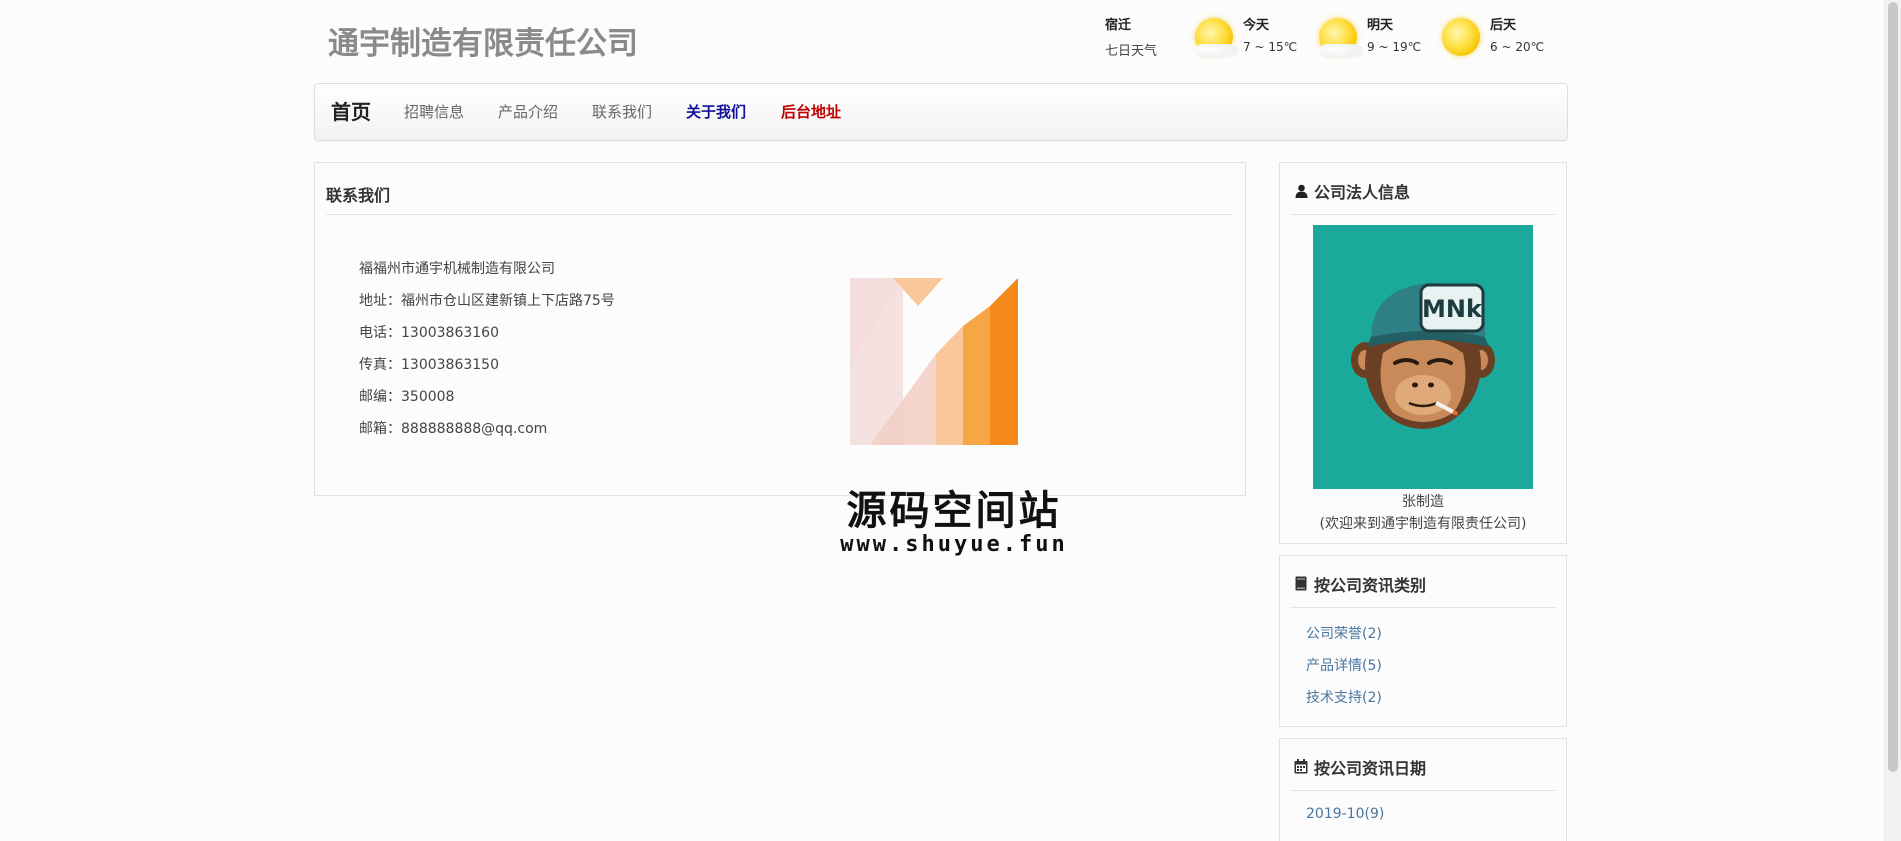 This screenshot has height=841, width=1901. I want to click on weather-subtitle: 七日天气, so click(1140, 49).